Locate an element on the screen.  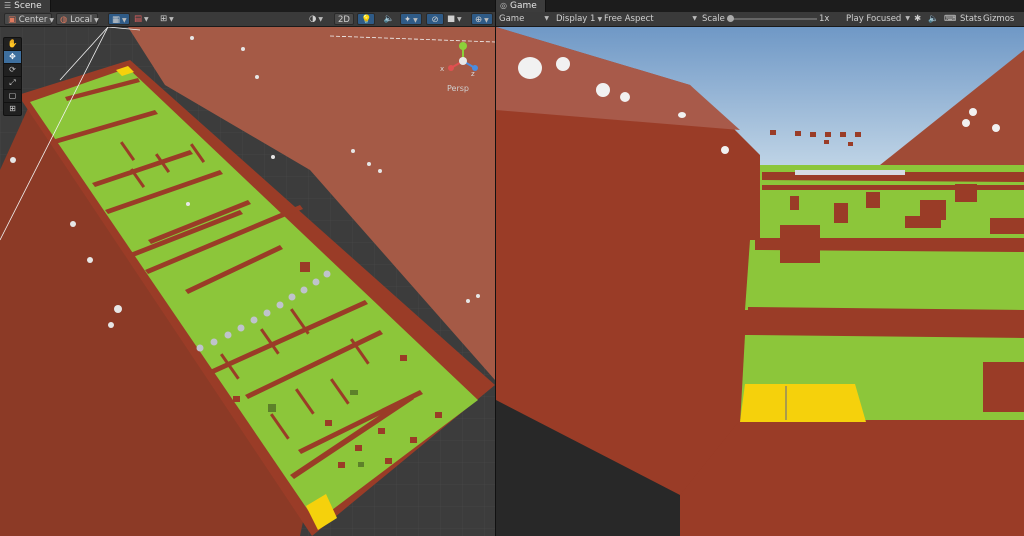
gizmo-z-label: z is located at coordinates (473, 74).